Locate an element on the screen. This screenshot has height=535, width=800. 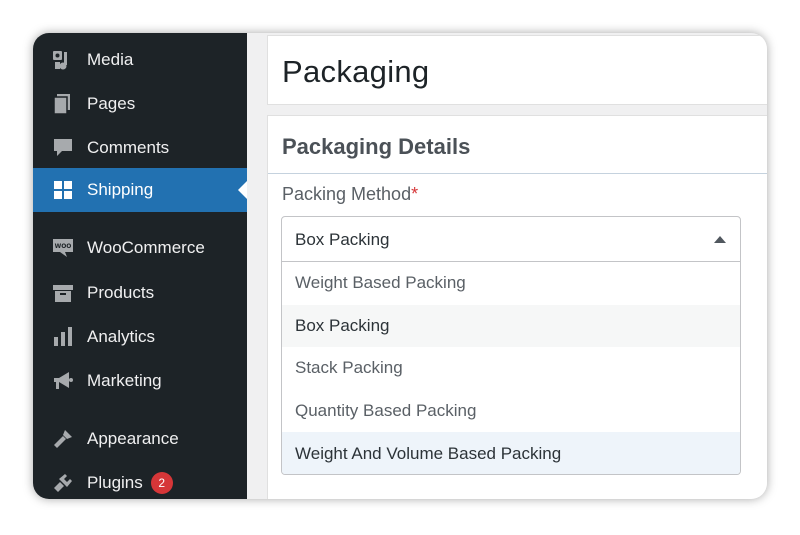
plugins-icon is located at coordinates (63, 483).